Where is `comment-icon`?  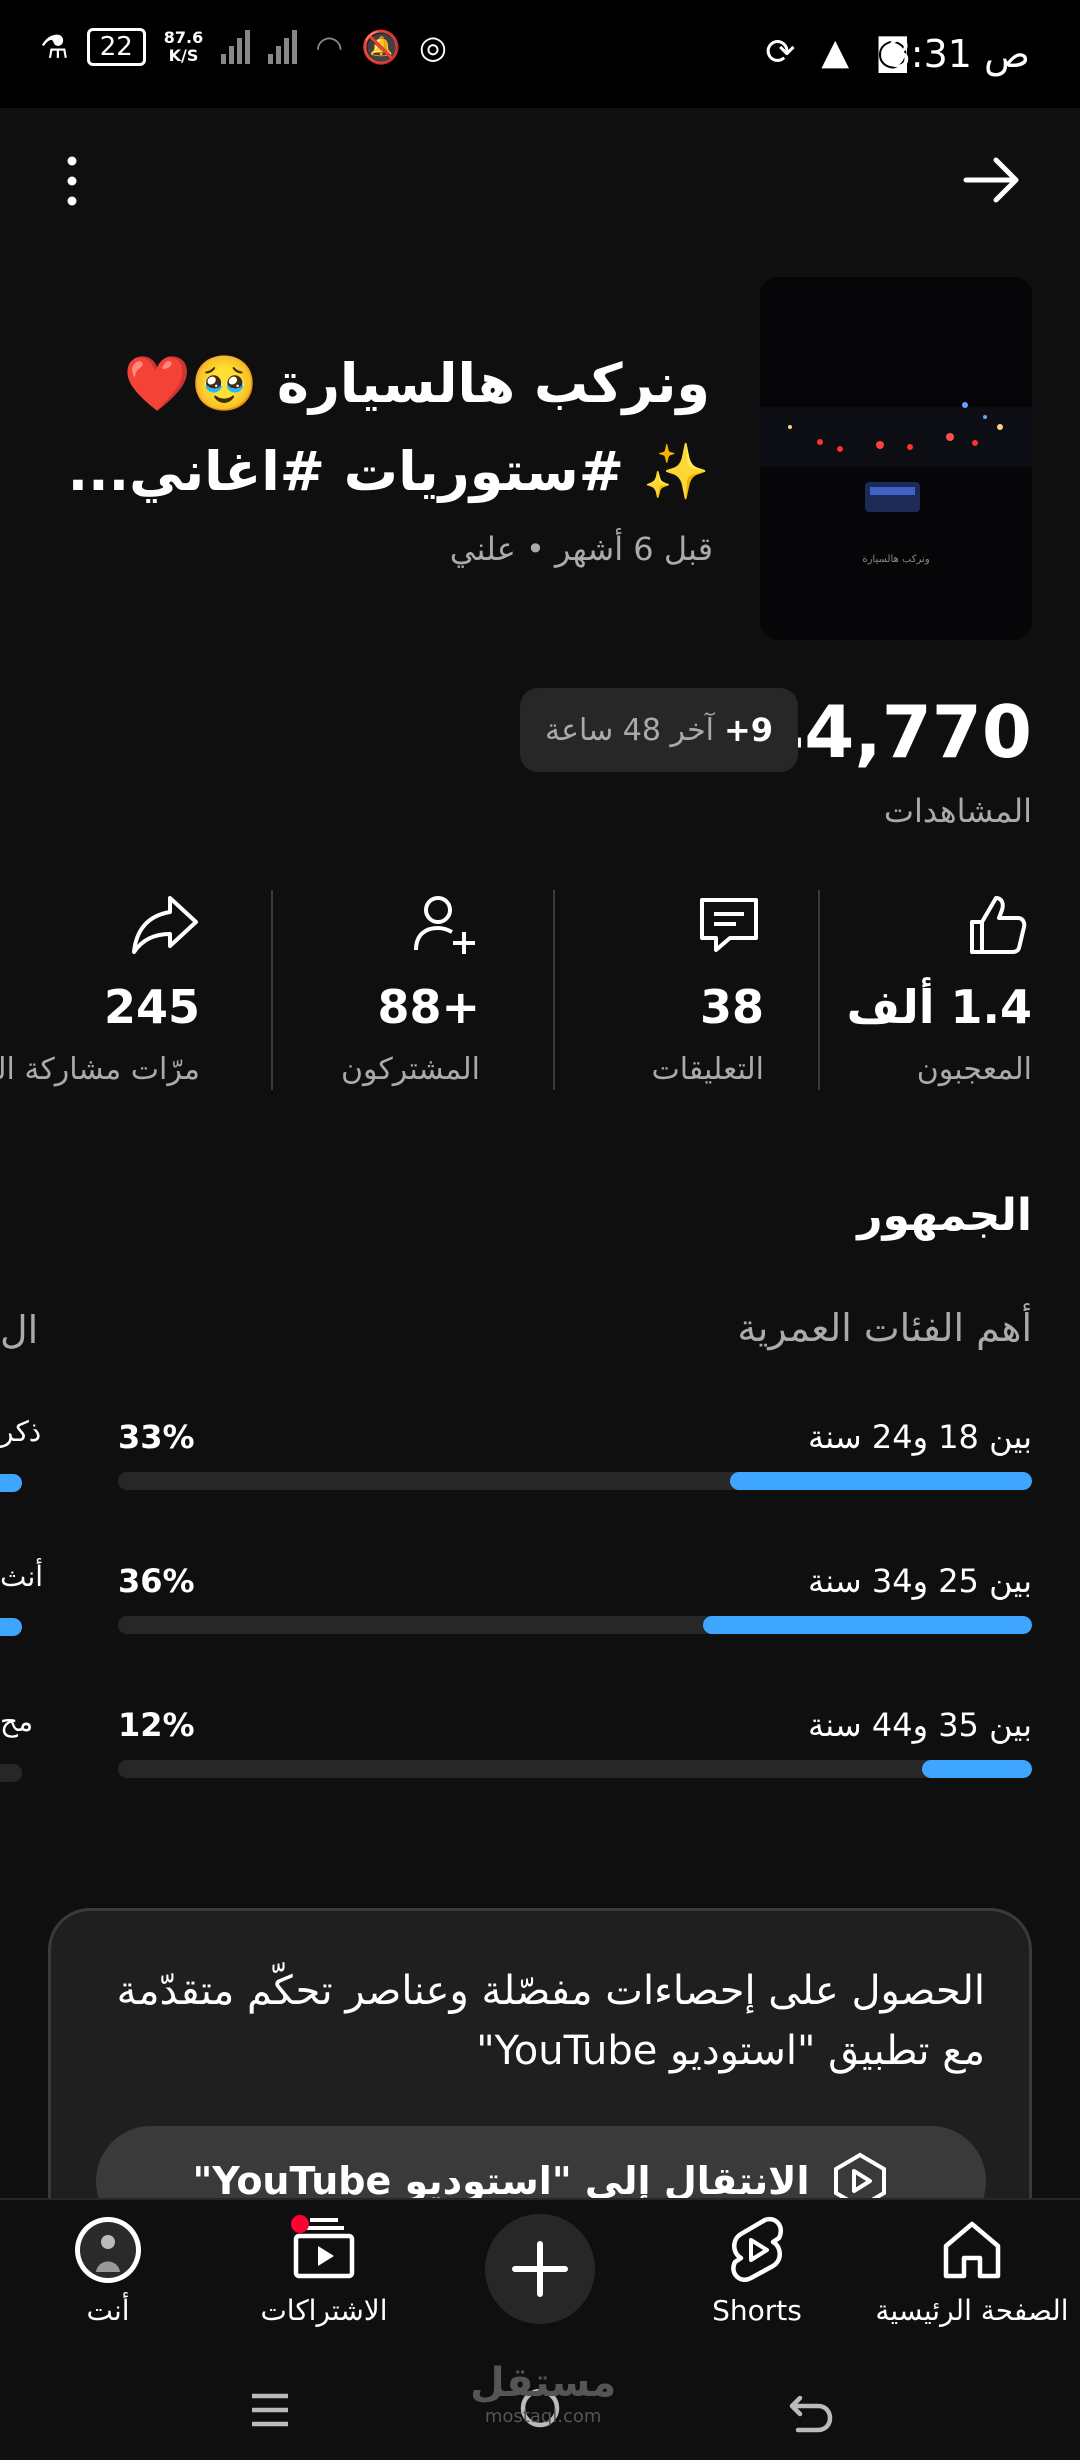
comment-icon is located at coordinates (729, 925).